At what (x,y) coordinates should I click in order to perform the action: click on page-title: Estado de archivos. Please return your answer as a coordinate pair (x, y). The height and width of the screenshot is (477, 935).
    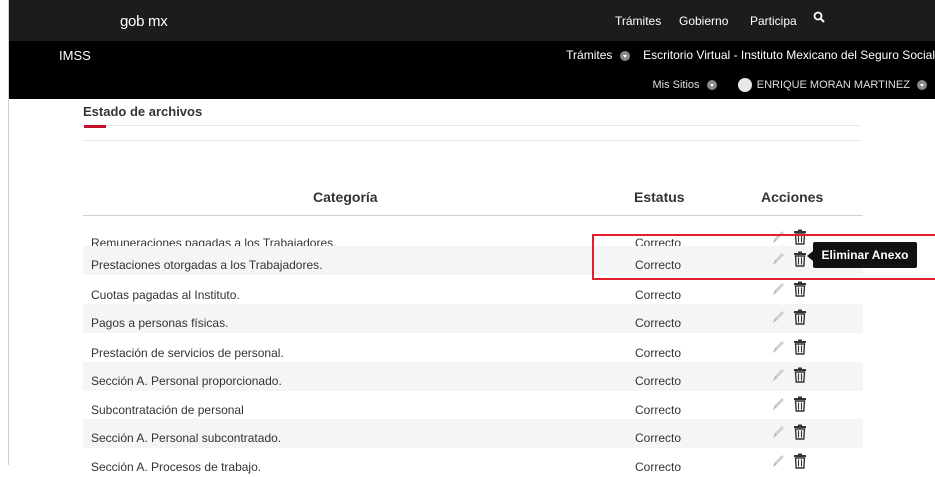
    Looking at the image, I should click on (143, 111).